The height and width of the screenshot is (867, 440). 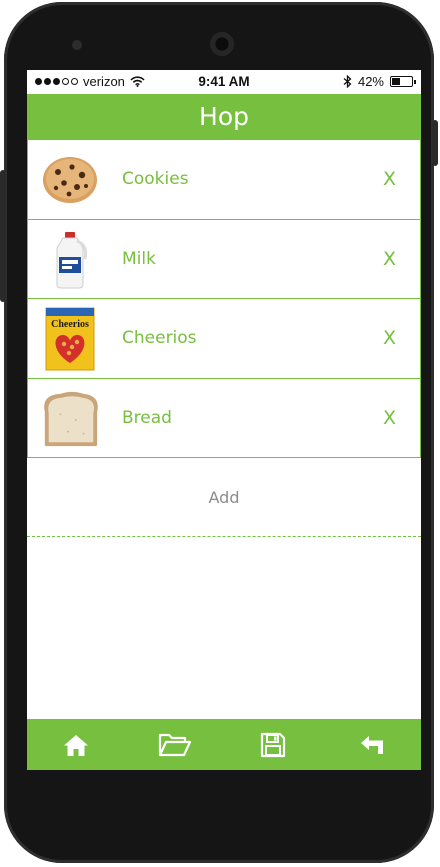 What do you see at coordinates (155, 179) in the screenshot?
I see `item-name: Cookies` at bounding box center [155, 179].